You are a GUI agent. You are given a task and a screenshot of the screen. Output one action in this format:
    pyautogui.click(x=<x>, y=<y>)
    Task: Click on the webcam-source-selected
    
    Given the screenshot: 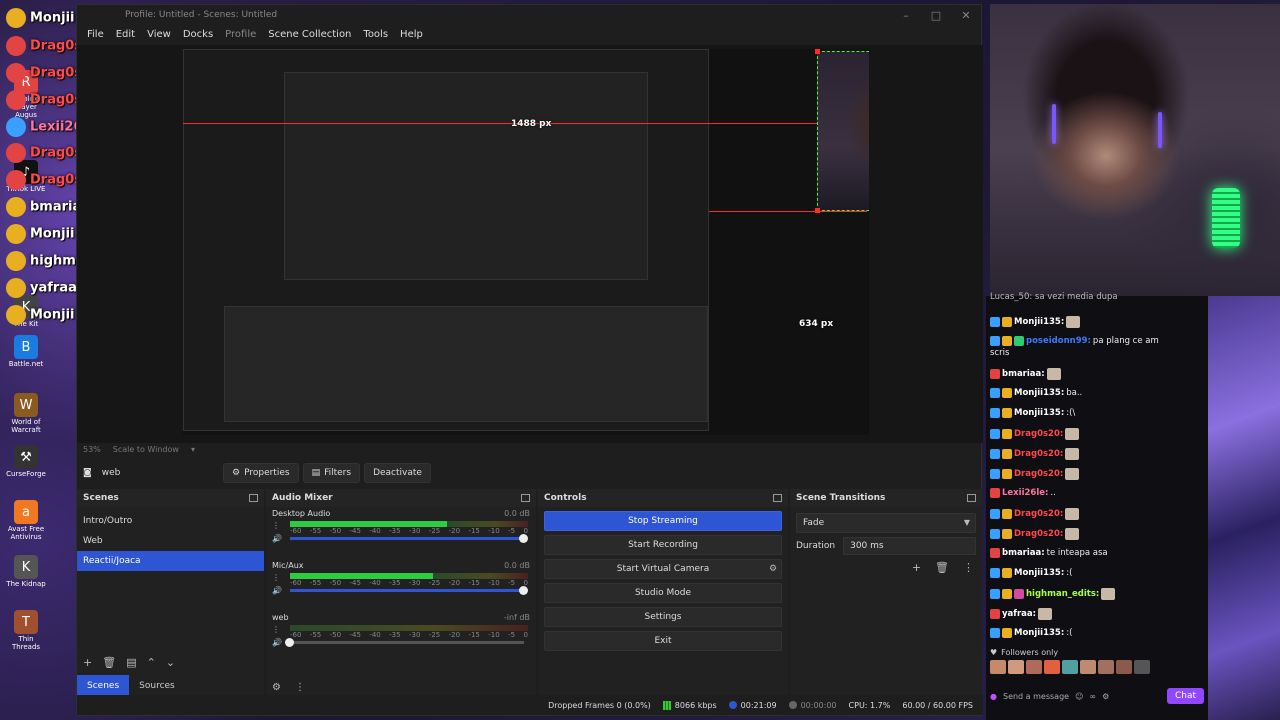 What is the action you would take?
    pyautogui.click(x=842, y=131)
    